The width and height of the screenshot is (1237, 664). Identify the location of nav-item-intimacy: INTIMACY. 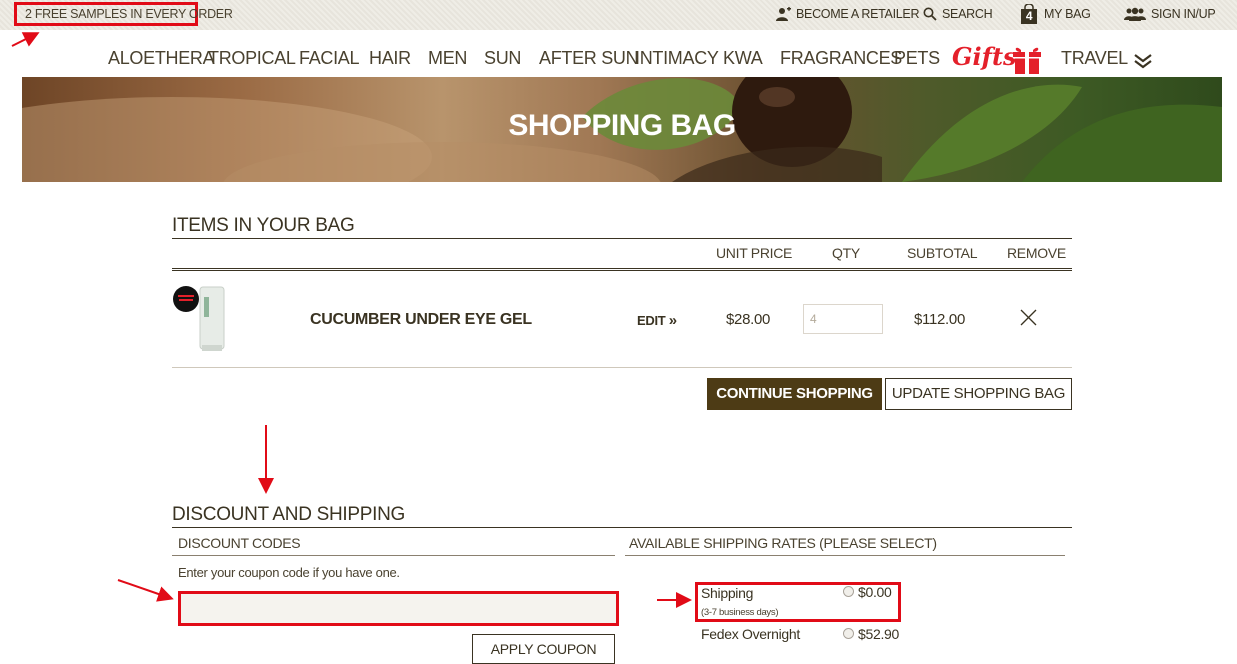
(677, 58).